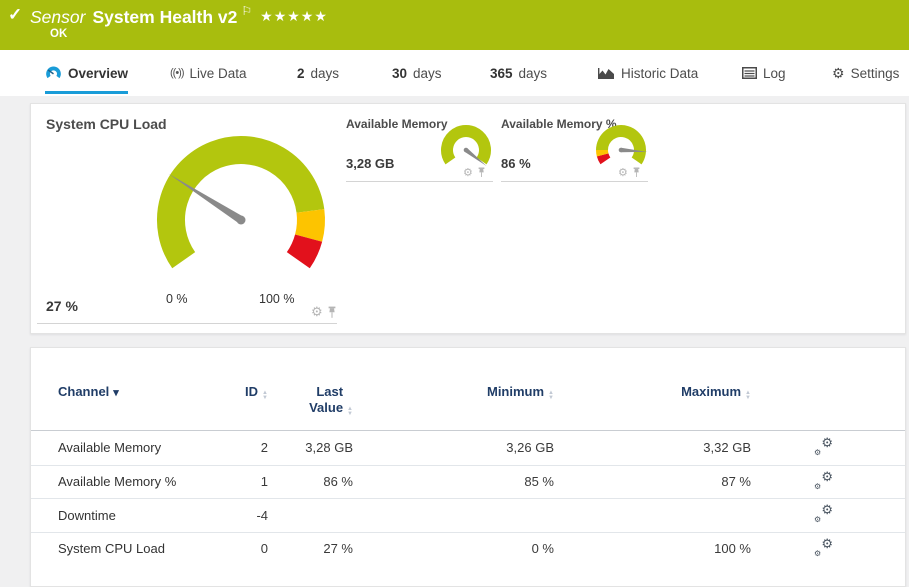 The width and height of the screenshot is (909, 587). I want to click on tab-overview: Overview, so click(87, 73).